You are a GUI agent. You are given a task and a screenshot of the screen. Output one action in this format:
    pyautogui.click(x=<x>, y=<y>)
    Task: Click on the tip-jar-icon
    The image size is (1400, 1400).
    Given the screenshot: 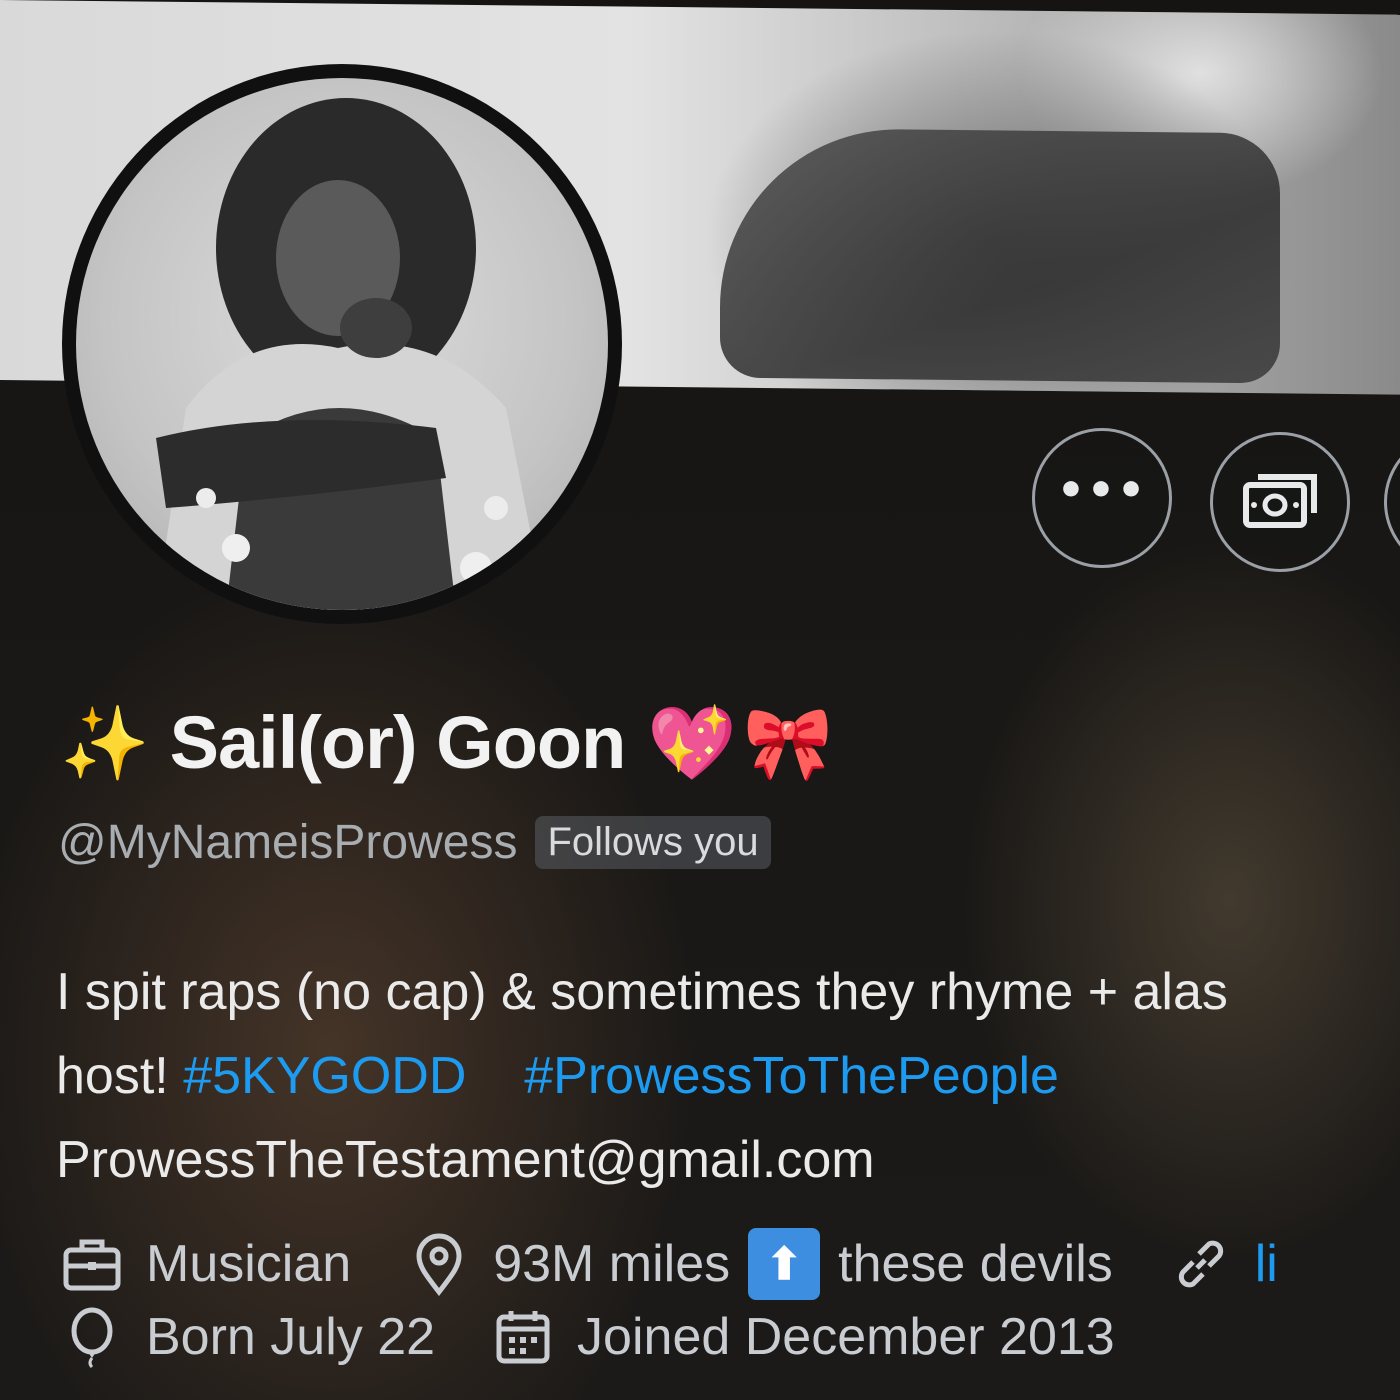 What is the action you would take?
    pyautogui.click(x=1280, y=501)
    